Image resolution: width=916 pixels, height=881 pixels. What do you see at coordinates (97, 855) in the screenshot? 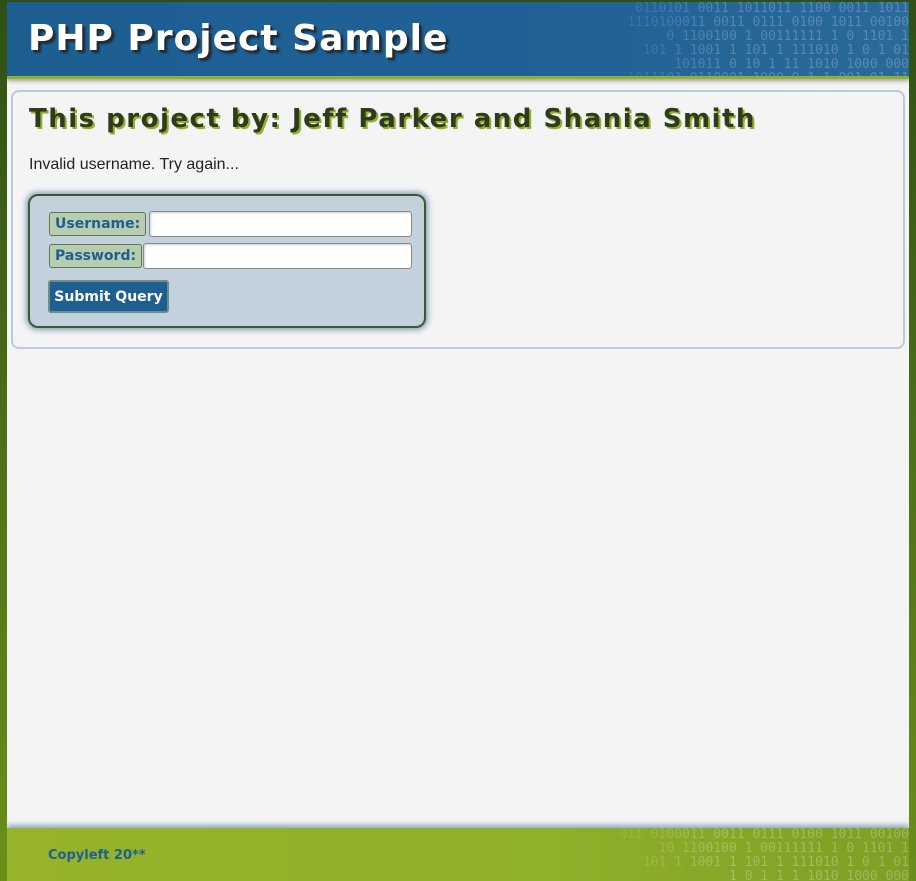
I see `copyright-text: Copyleft 20**` at bounding box center [97, 855].